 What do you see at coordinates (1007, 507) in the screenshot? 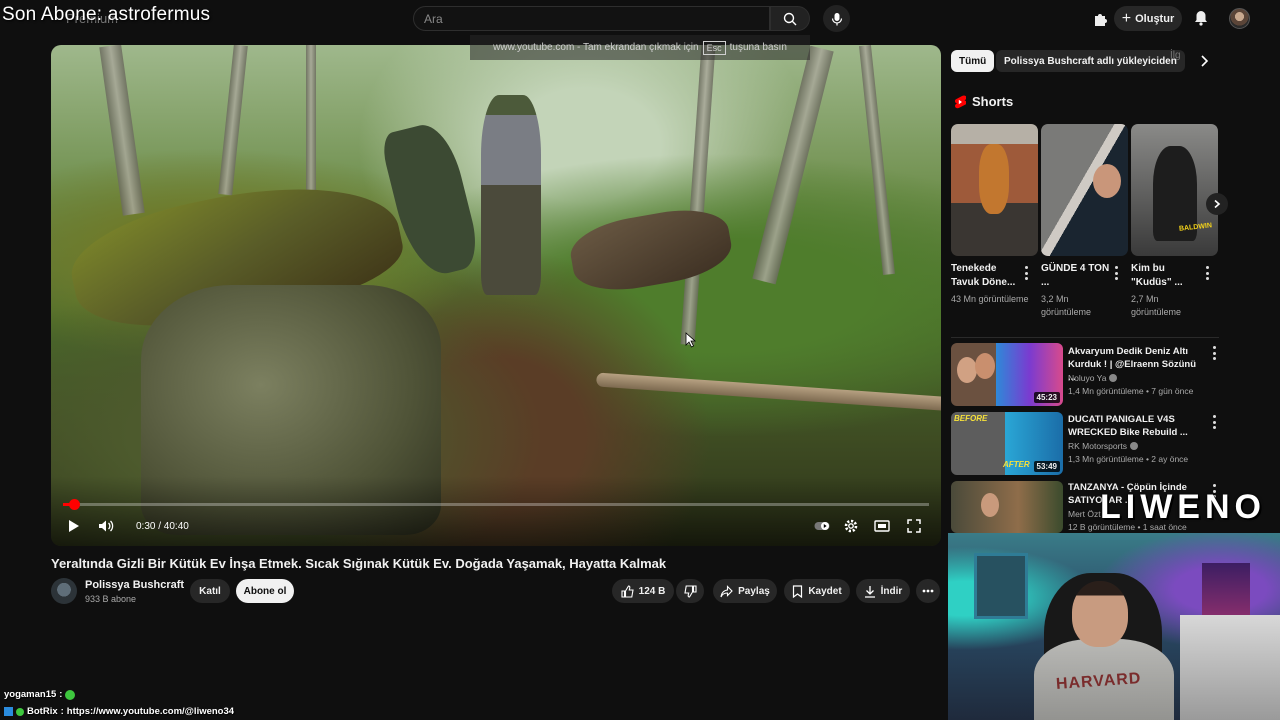
I see `recommendation-thumbnail` at bounding box center [1007, 507].